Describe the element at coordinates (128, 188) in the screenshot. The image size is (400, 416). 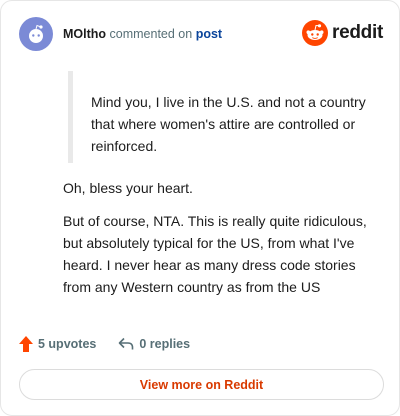
I see `comment-paragraph: Oh, bless your heart.` at that location.